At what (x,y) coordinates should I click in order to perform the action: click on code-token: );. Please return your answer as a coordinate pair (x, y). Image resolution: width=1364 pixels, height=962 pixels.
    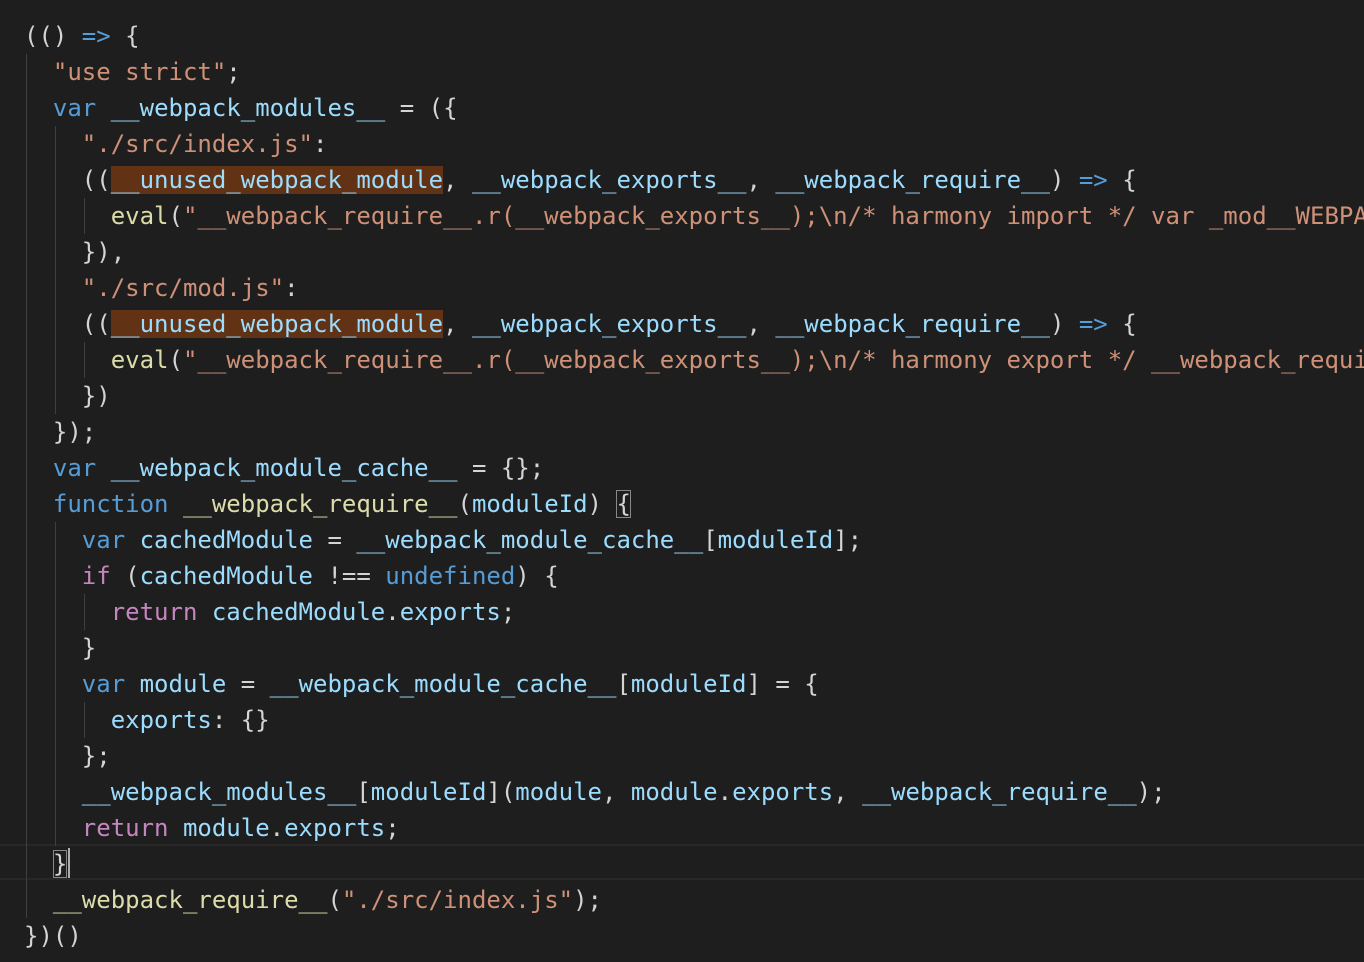
    Looking at the image, I should click on (587, 900).